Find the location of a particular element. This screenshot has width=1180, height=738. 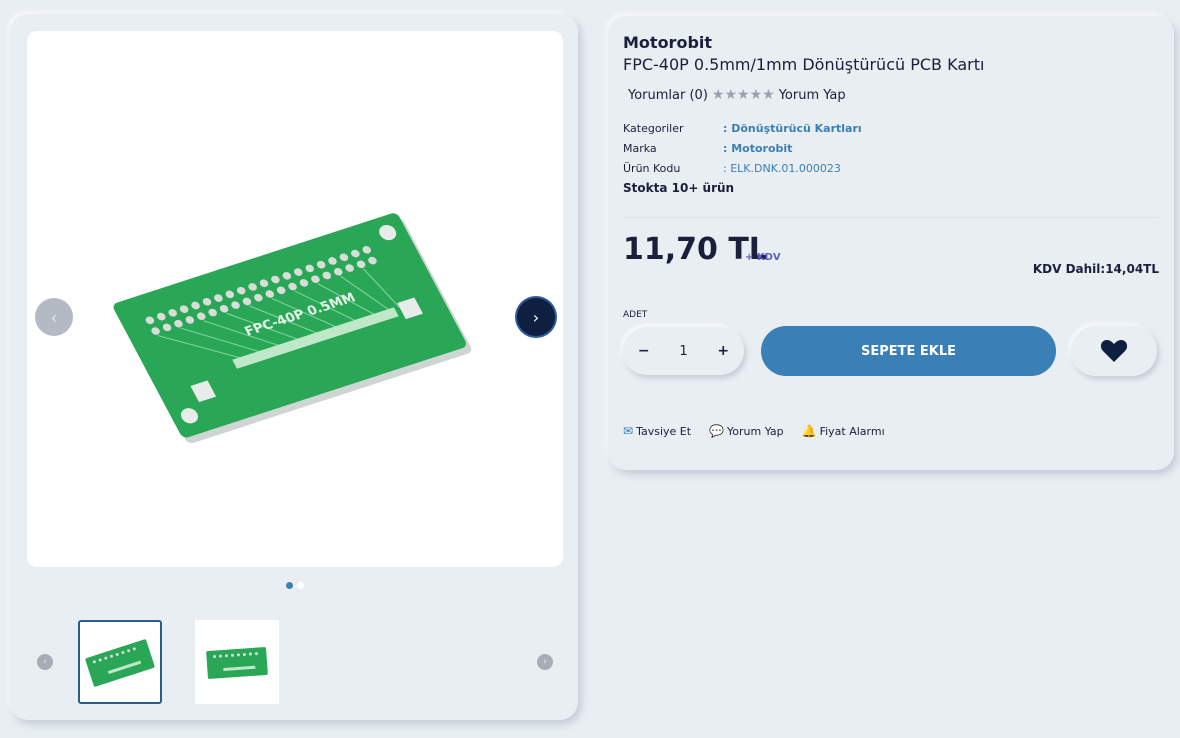

brand-link: : Motorobit is located at coordinates (757, 148).